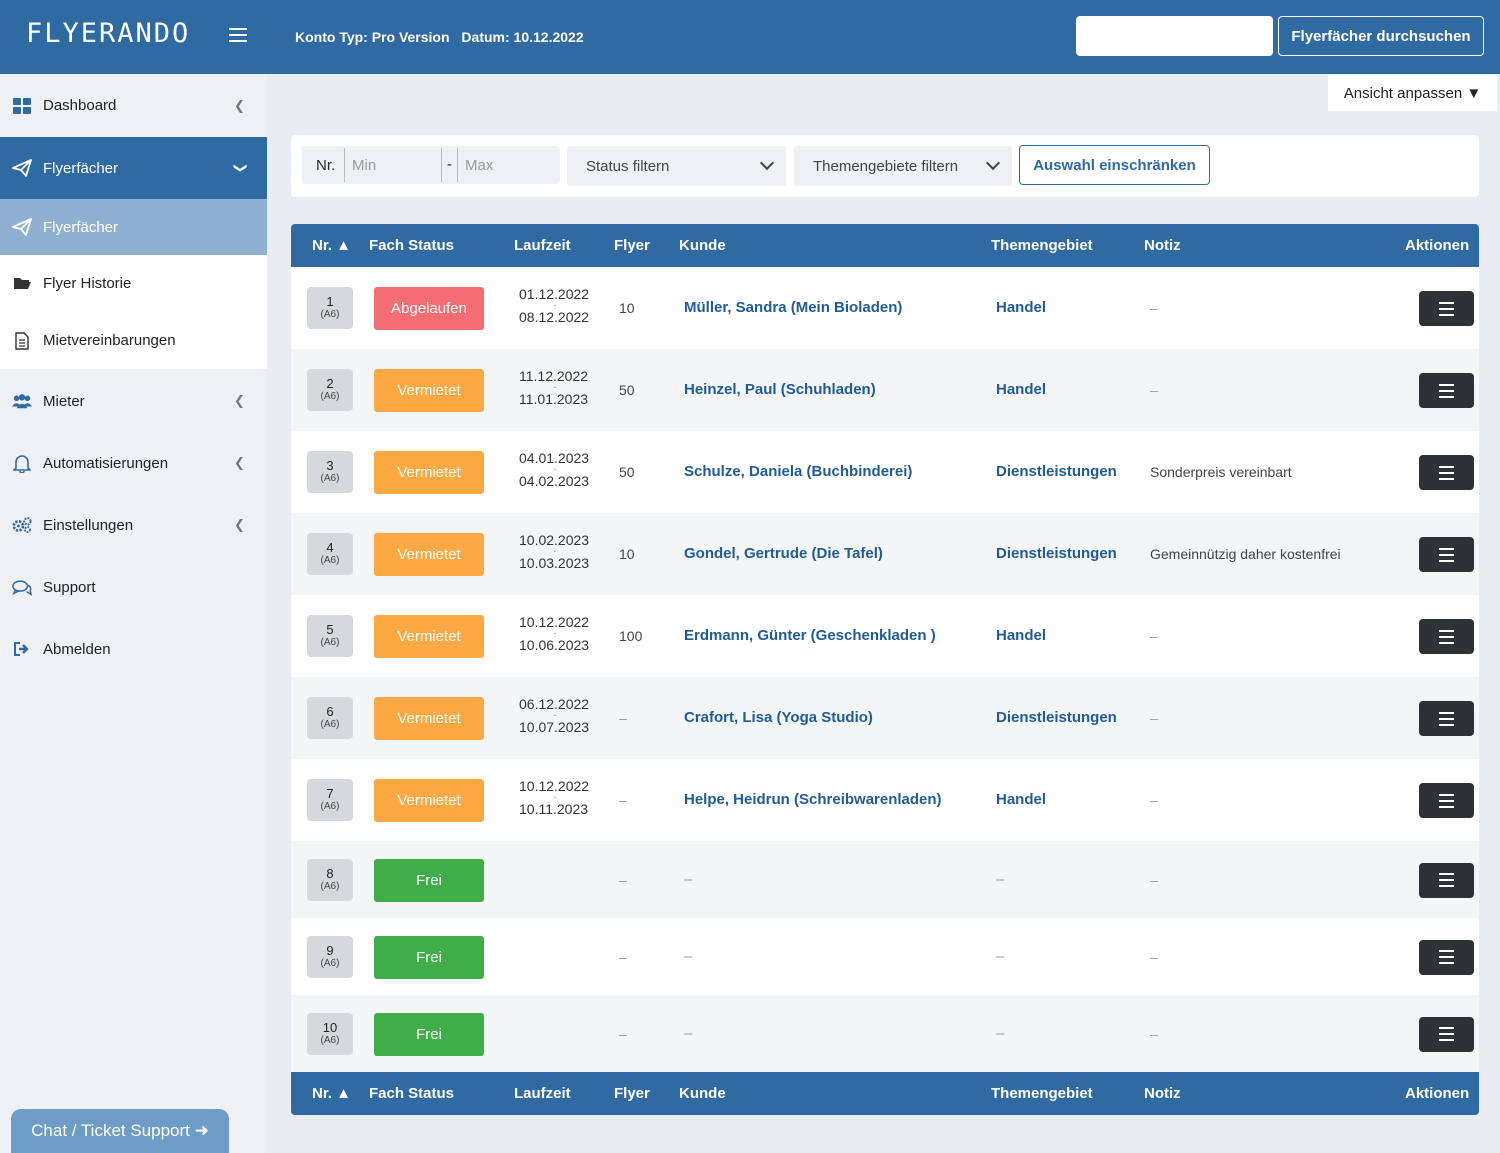 The height and width of the screenshot is (1153, 1500). I want to click on sidebar-item-mieter: Mieter ❮, so click(133, 401).